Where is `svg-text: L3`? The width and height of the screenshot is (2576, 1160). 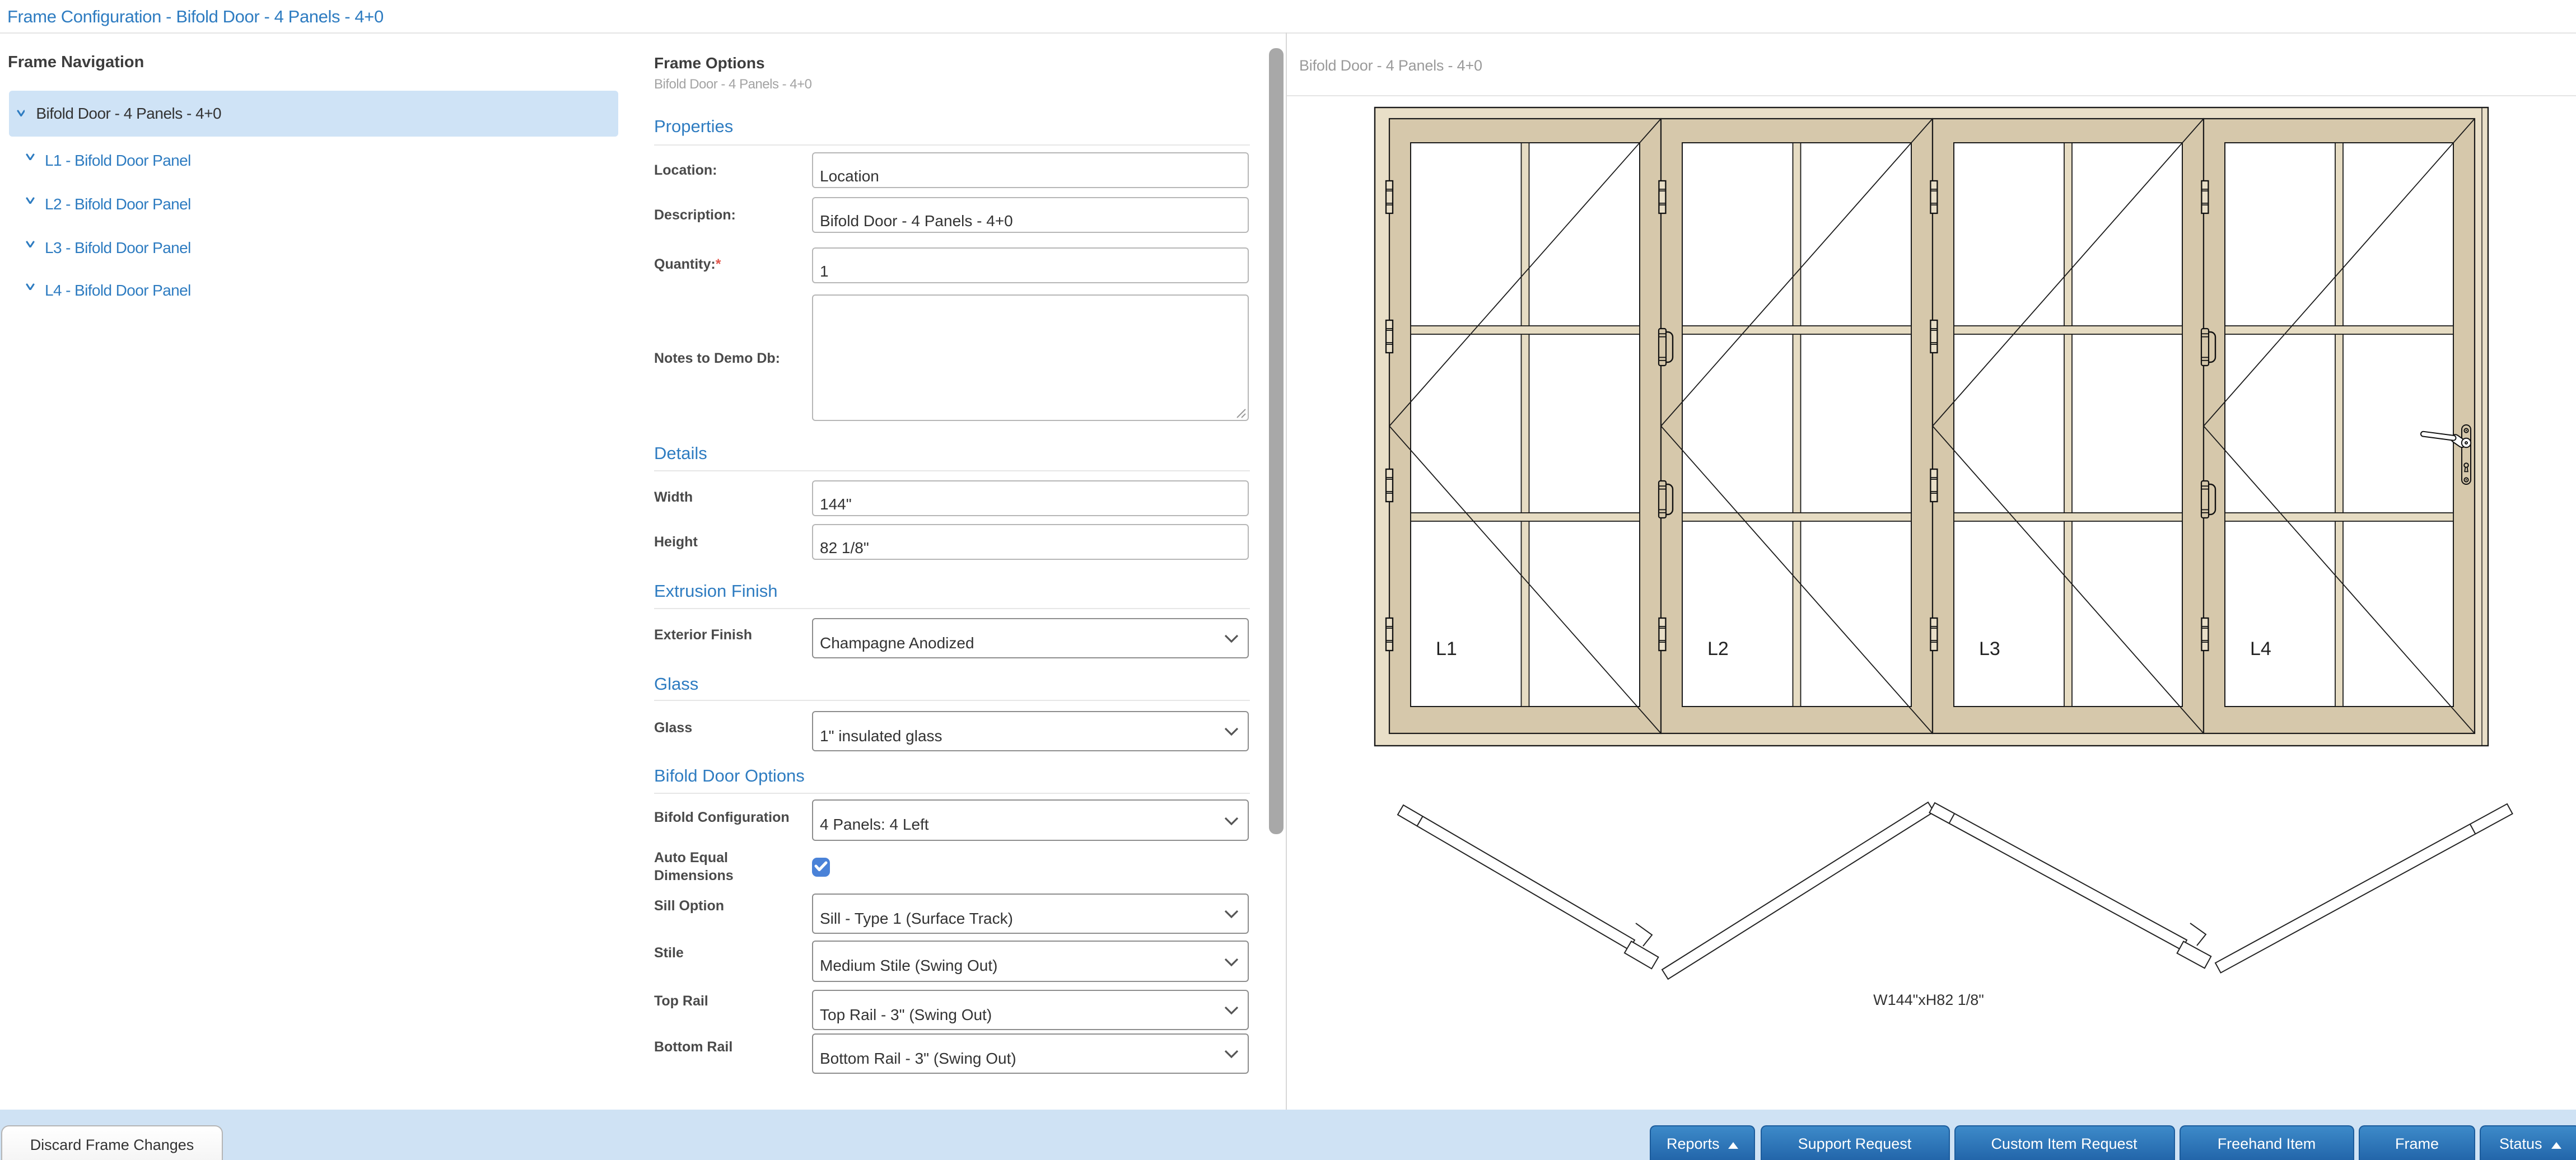 svg-text: L3 is located at coordinates (1990, 648).